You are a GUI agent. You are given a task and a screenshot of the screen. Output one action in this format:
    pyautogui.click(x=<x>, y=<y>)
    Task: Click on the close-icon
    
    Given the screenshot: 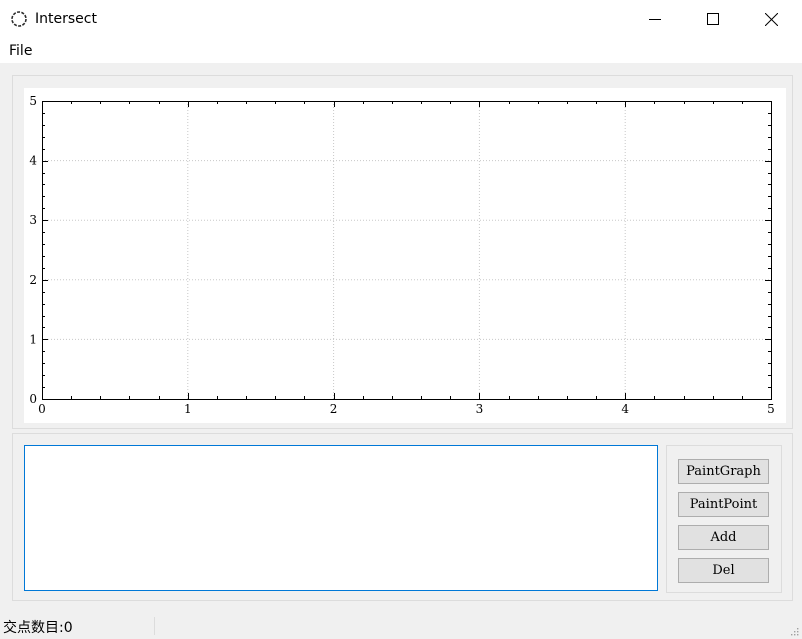 What is the action you would take?
    pyautogui.click(x=771, y=19)
    